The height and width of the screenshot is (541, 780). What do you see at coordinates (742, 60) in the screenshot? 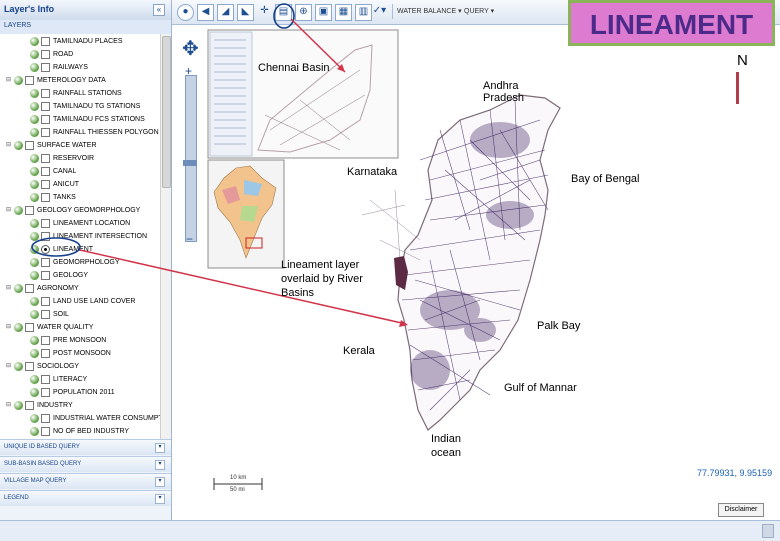
I see `north-label: N` at bounding box center [742, 60].